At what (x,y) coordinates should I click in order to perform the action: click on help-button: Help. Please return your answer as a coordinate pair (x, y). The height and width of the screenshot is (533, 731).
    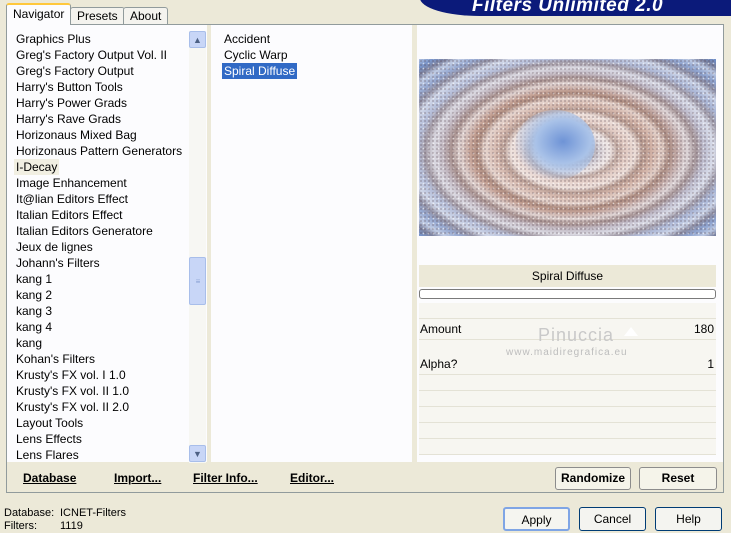
    Looking at the image, I should click on (688, 519).